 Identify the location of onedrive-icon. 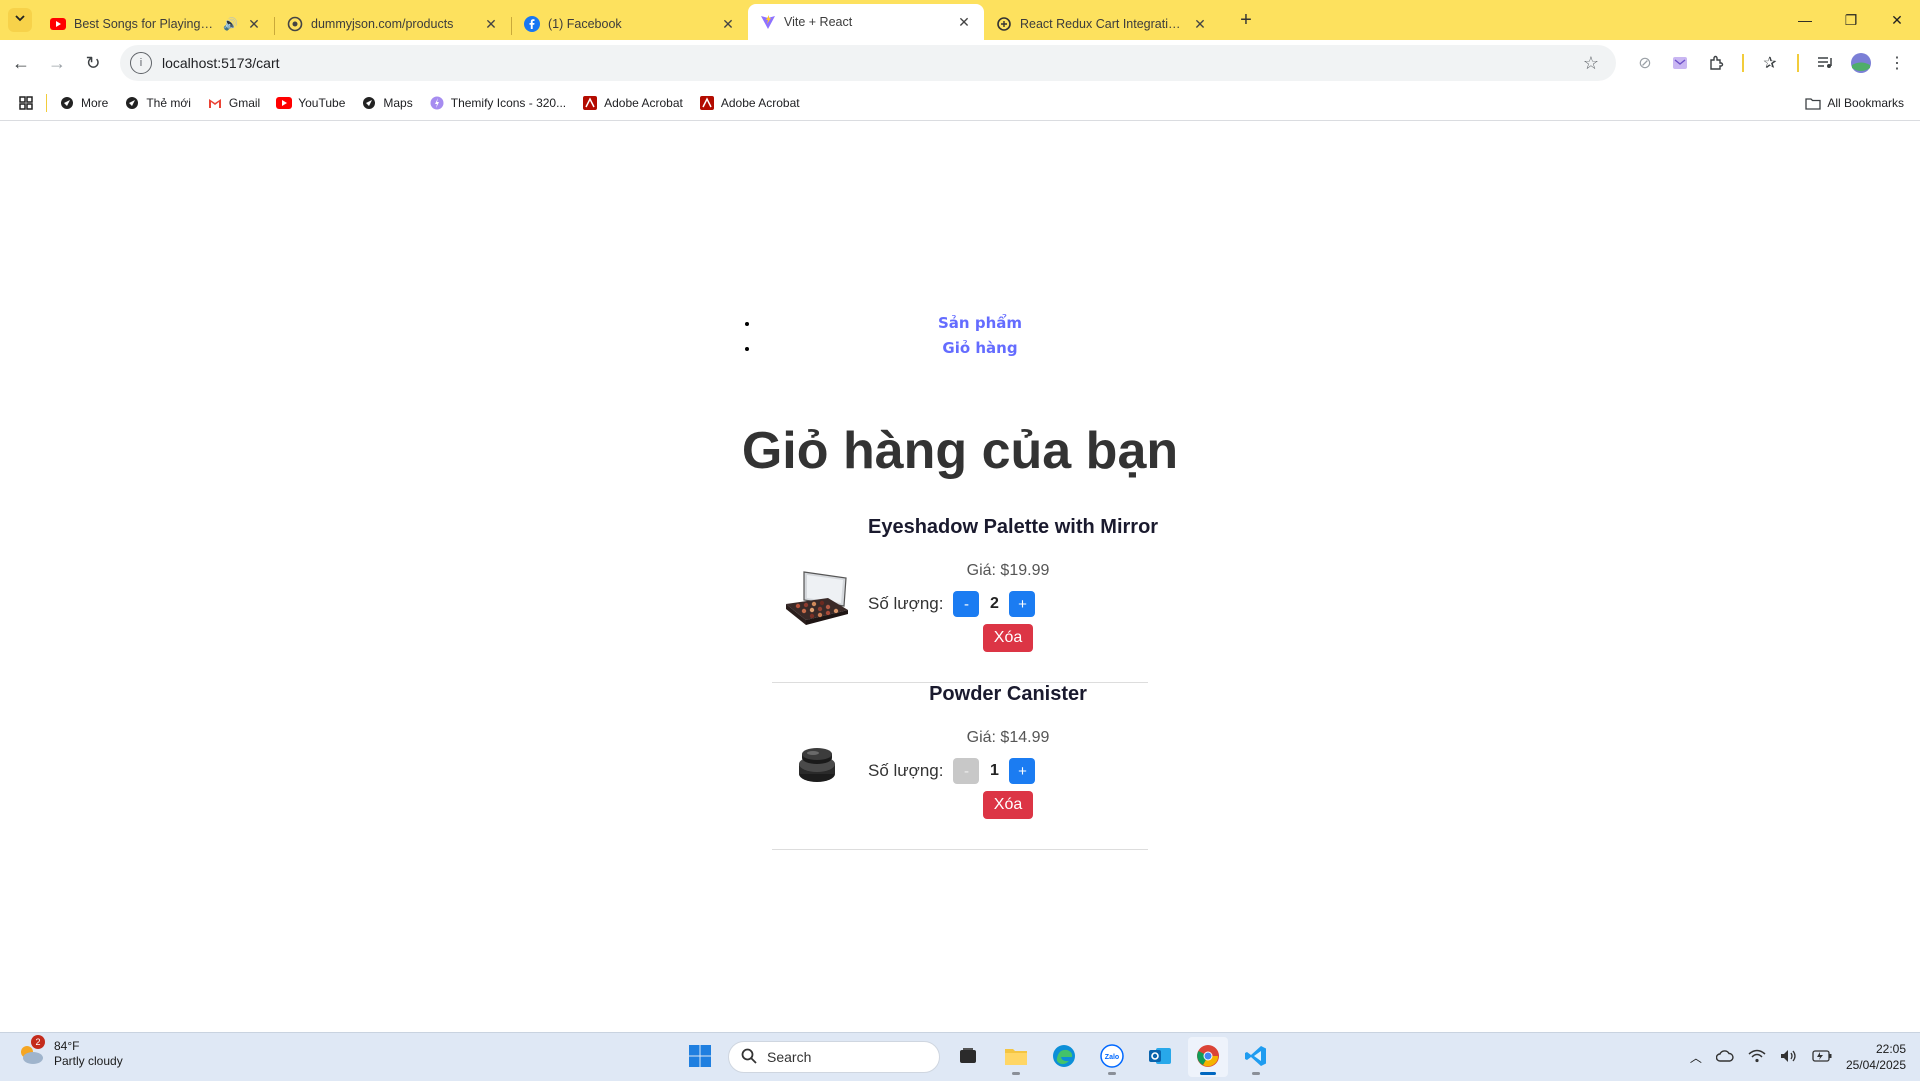
(1724, 1057).